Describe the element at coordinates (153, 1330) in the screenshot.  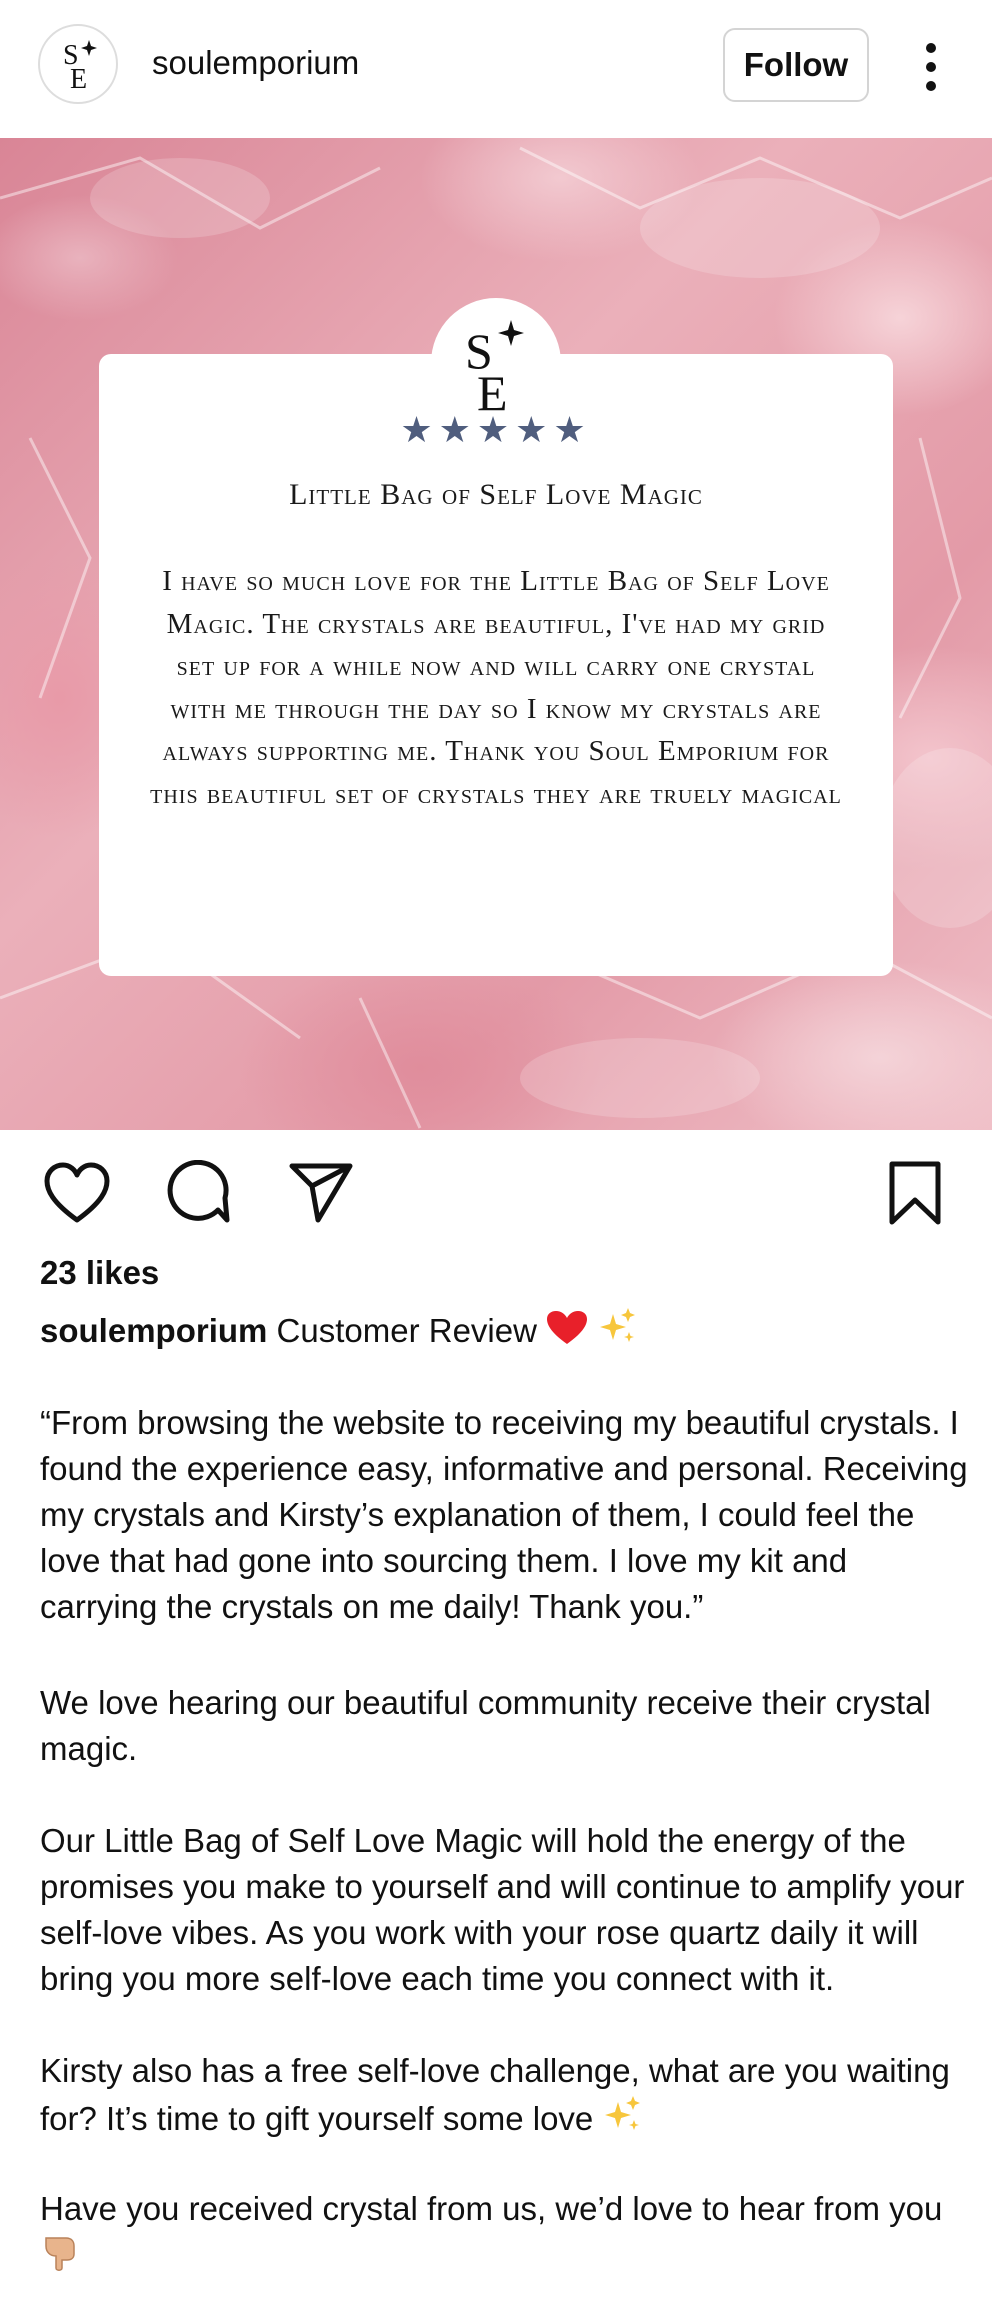
I see `caption-username: soulemporium` at that location.